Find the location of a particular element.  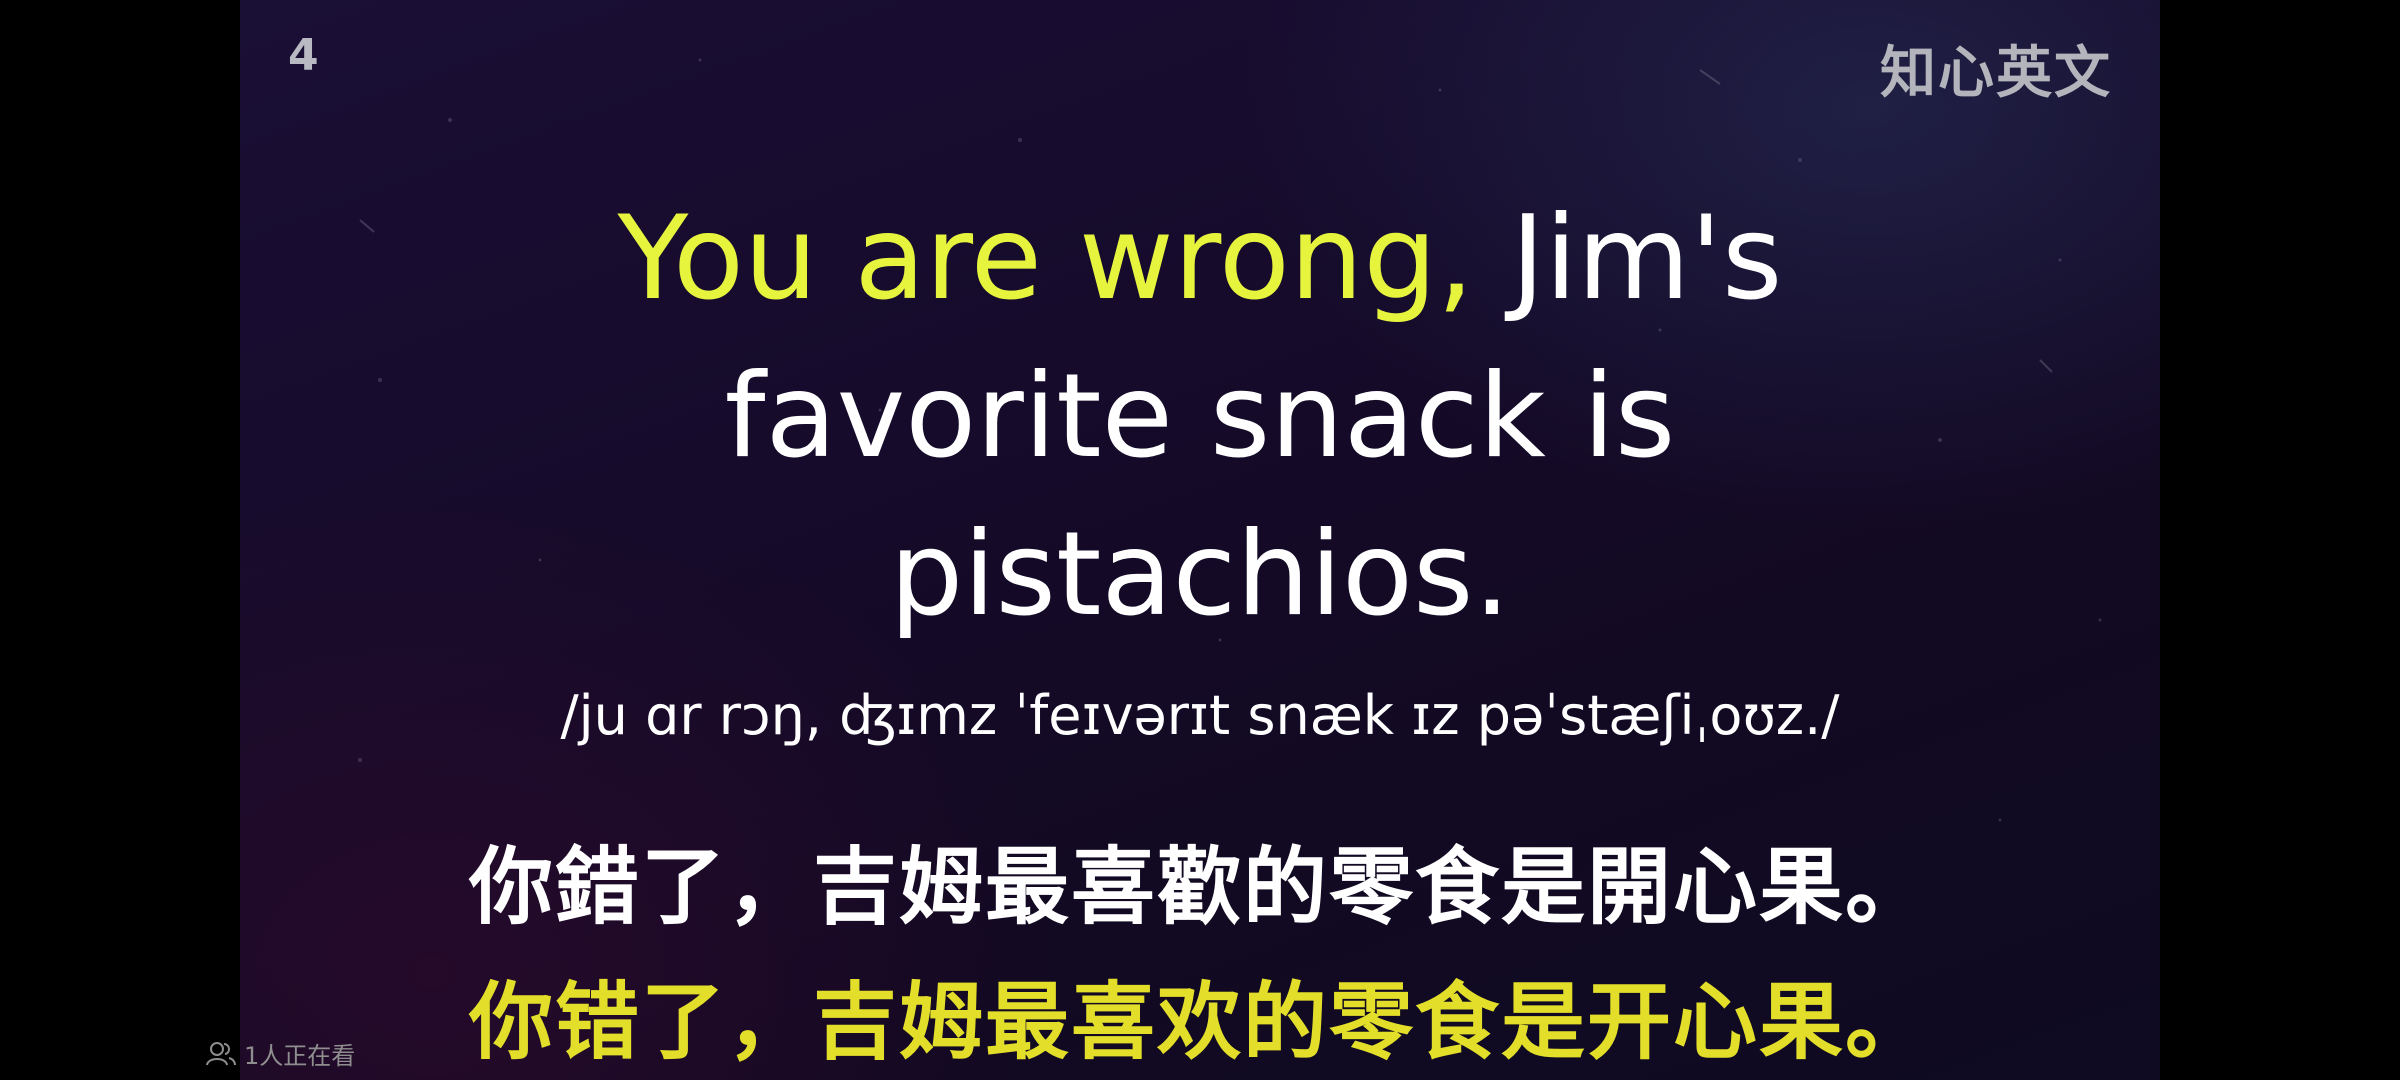

sentence-line-1: You are wrong, Jim's is located at coordinates (1200, 259).